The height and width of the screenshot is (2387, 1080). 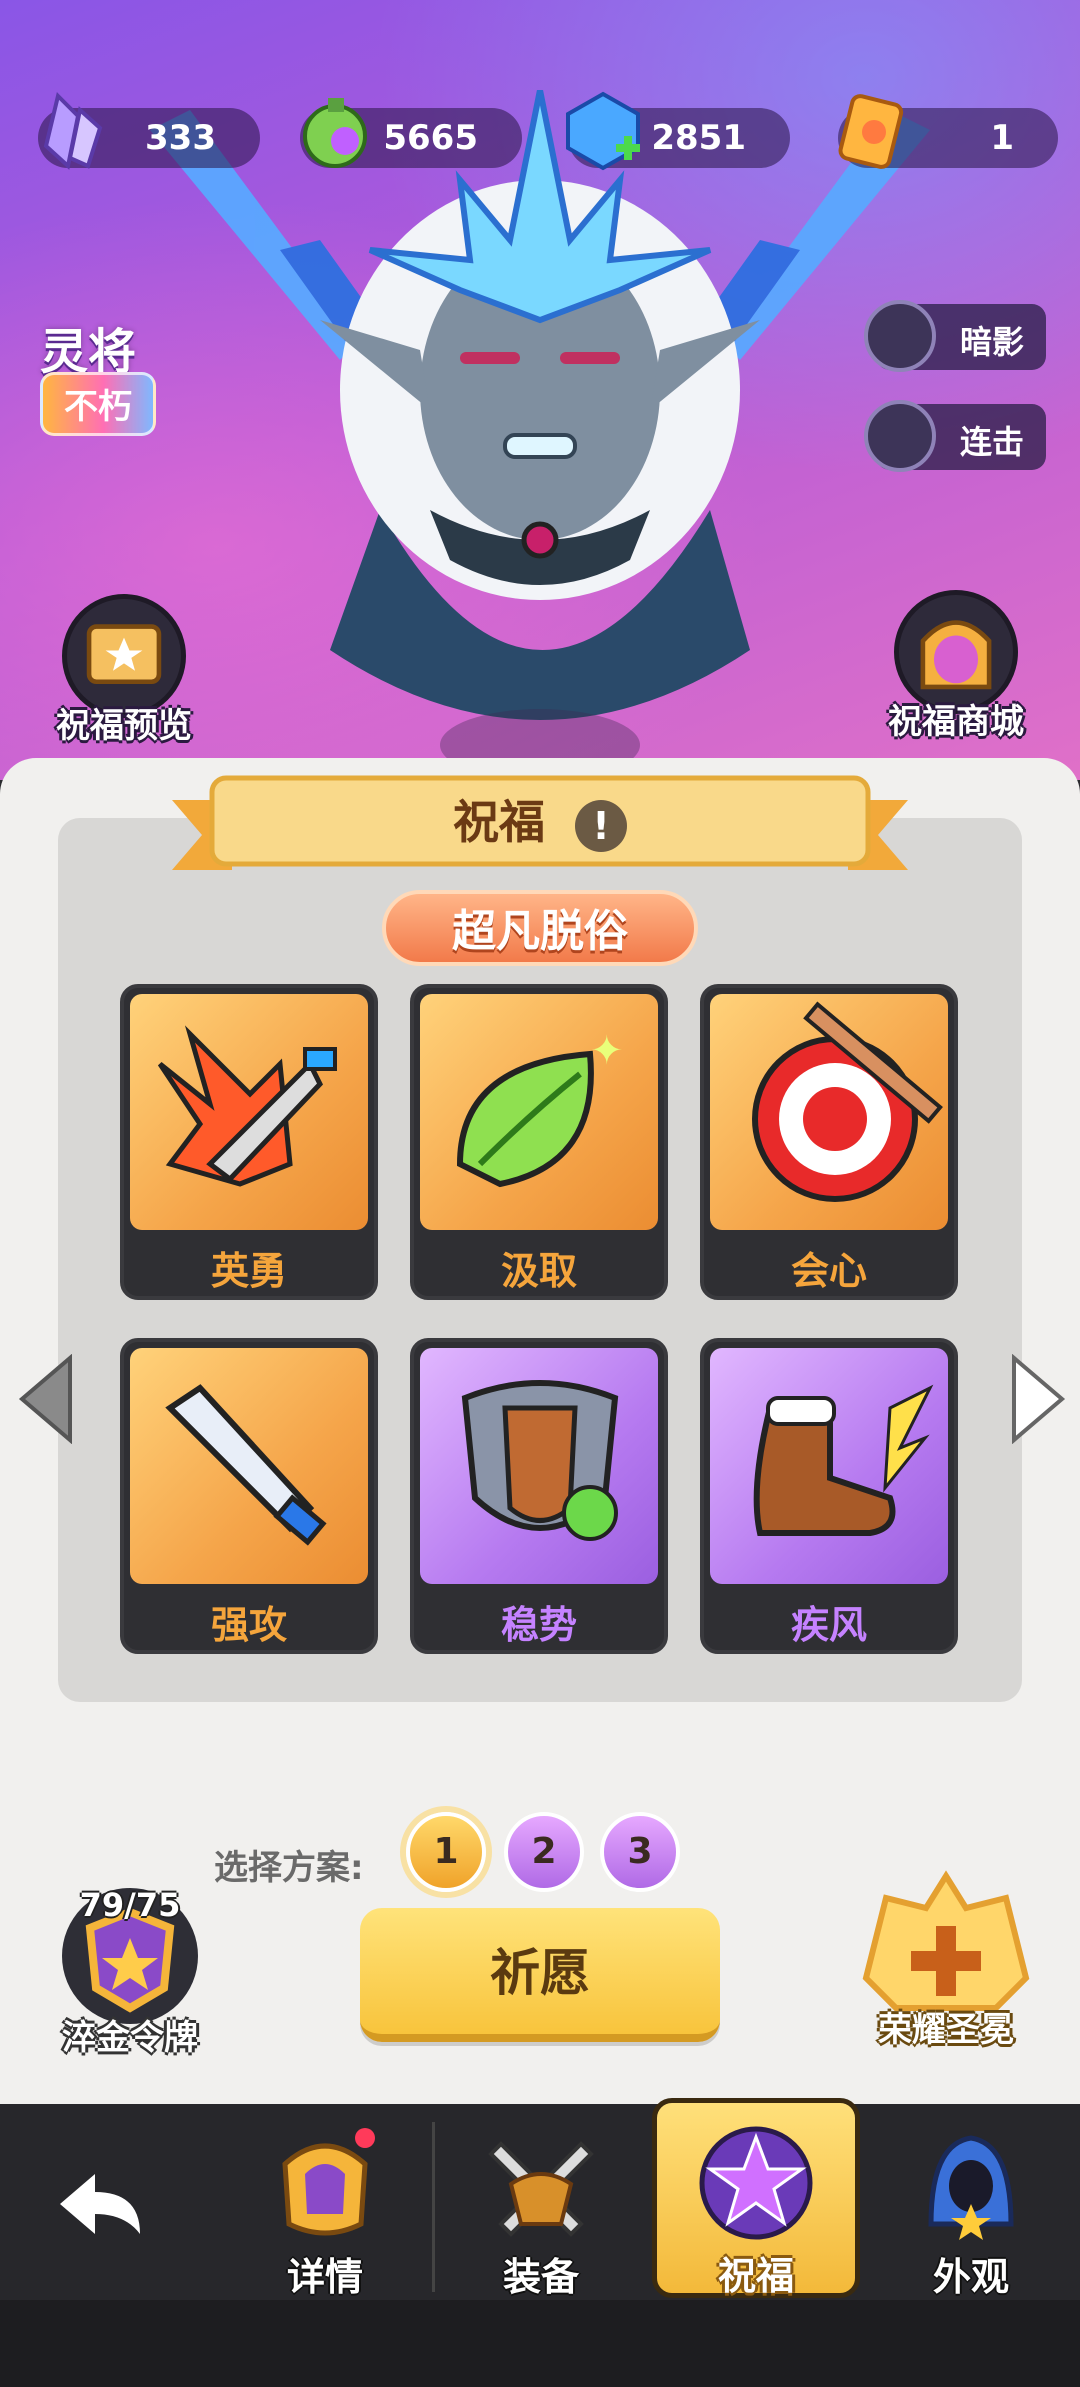 What do you see at coordinates (335, 133) in the screenshot?
I see `potion-icon` at bounding box center [335, 133].